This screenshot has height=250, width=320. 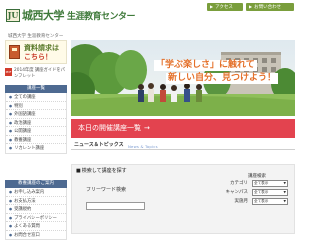 I want to click on request-brochure-banner: 資料請求は こちら！, so click(x=36, y=52).